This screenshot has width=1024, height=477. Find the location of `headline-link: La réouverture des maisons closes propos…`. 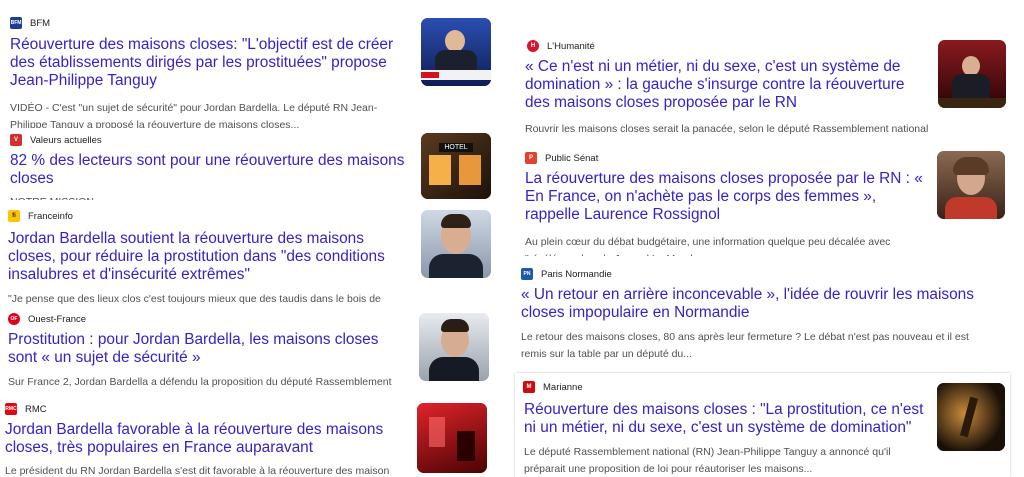

headline-link: La réouverture des maisons closes propos… is located at coordinates (727, 197).